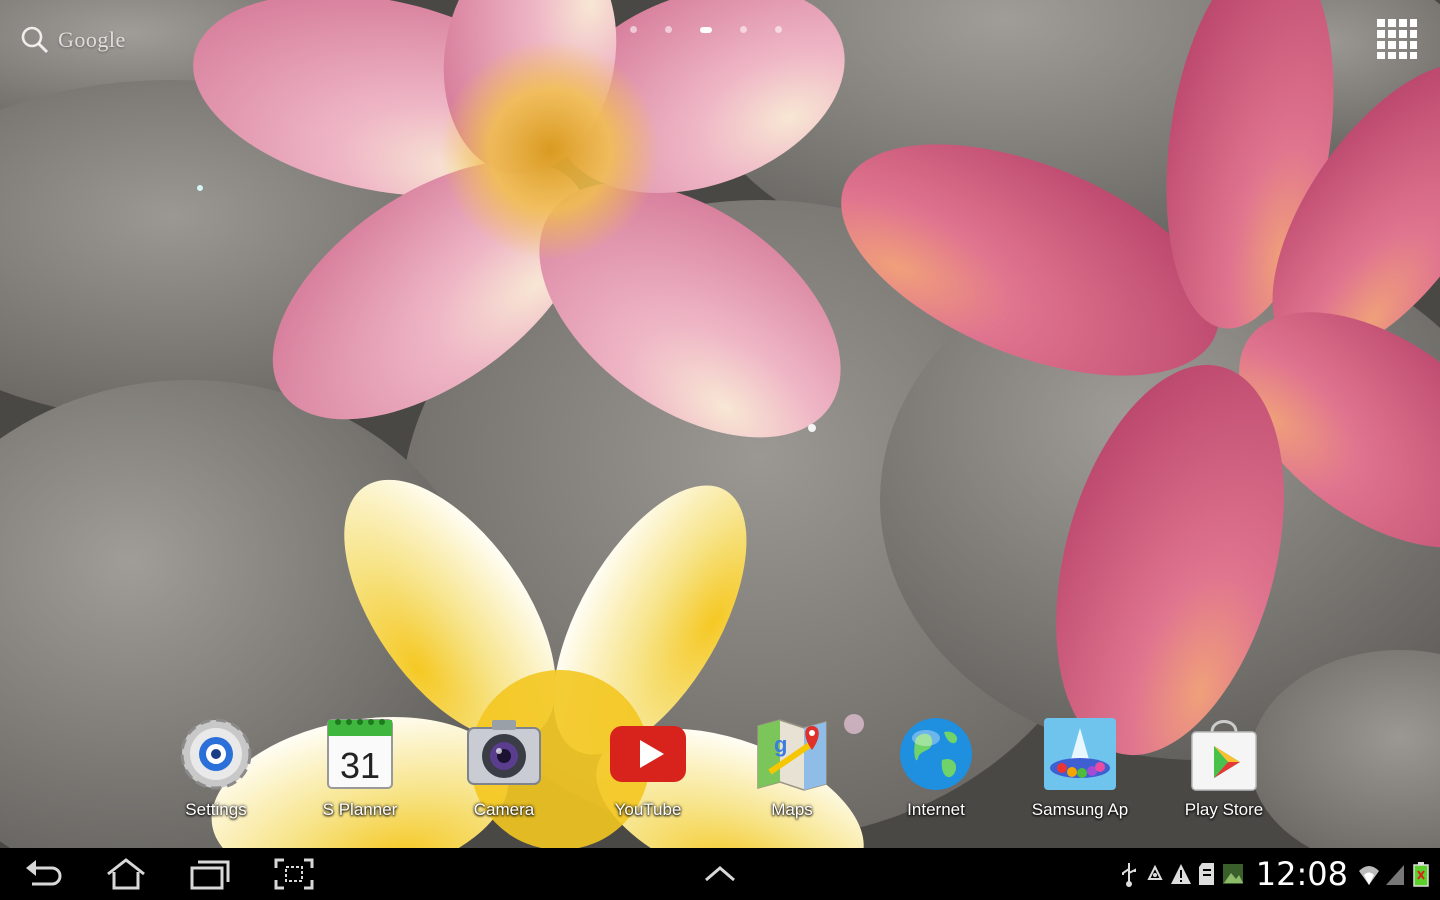 This screenshot has width=1440, height=900. I want to click on sd-card-icon, so click(1206, 874).